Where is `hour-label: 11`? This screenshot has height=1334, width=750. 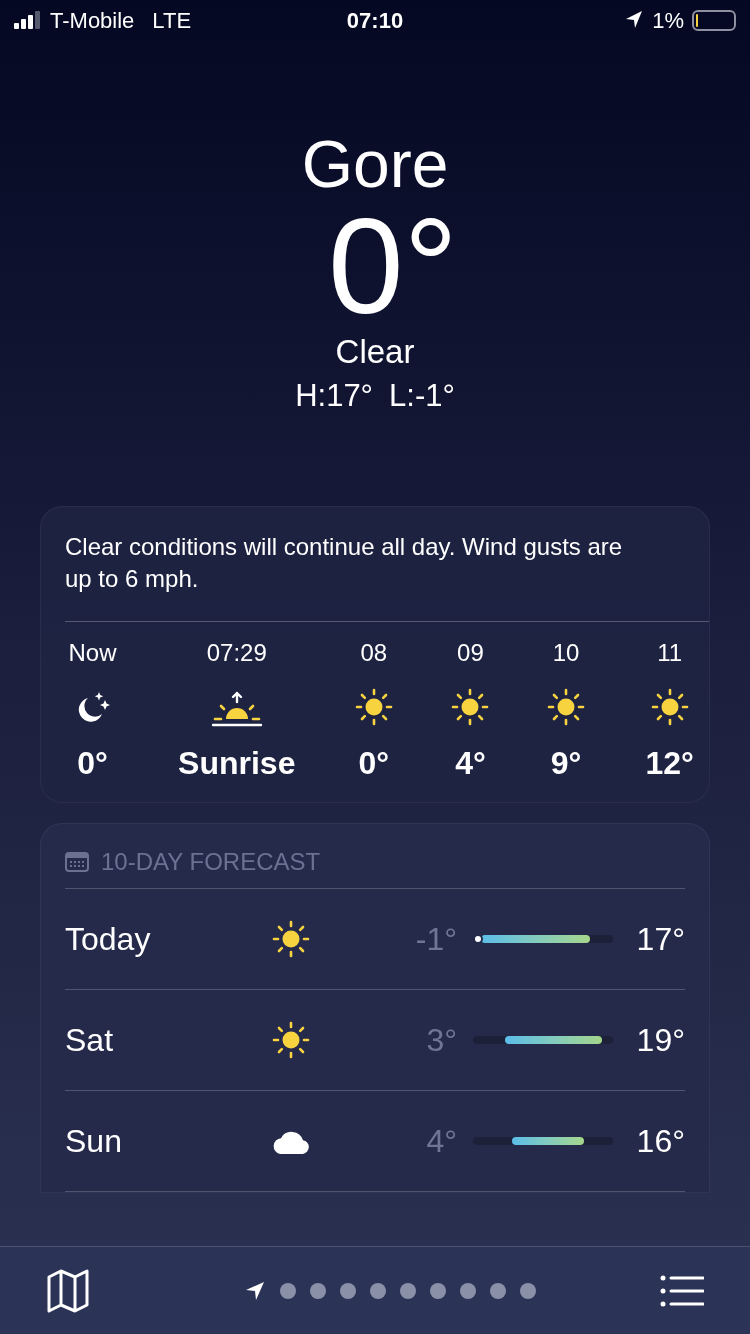
hour-label: 11 is located at coordinates (670, 653).